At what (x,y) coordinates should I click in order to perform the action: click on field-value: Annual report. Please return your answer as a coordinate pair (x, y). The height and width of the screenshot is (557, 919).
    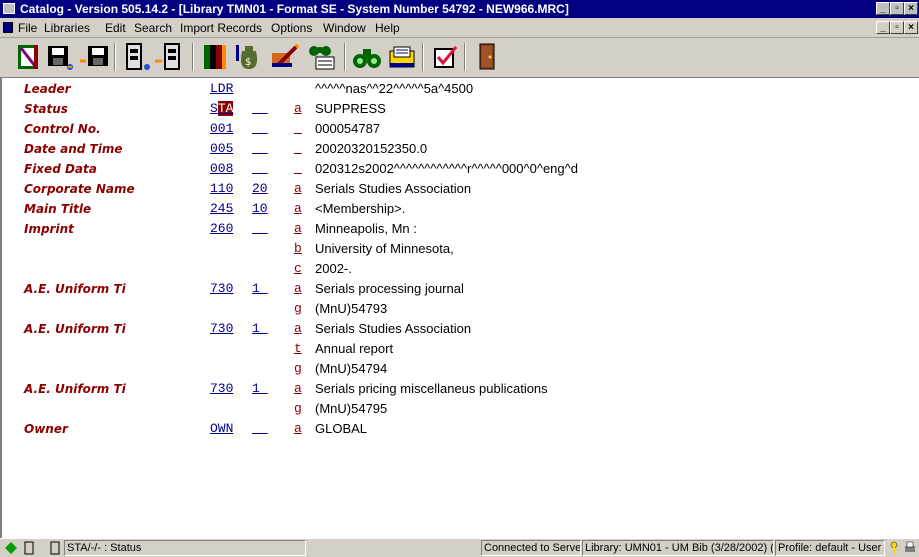
    Looking at the image, I should click on (354, 349).